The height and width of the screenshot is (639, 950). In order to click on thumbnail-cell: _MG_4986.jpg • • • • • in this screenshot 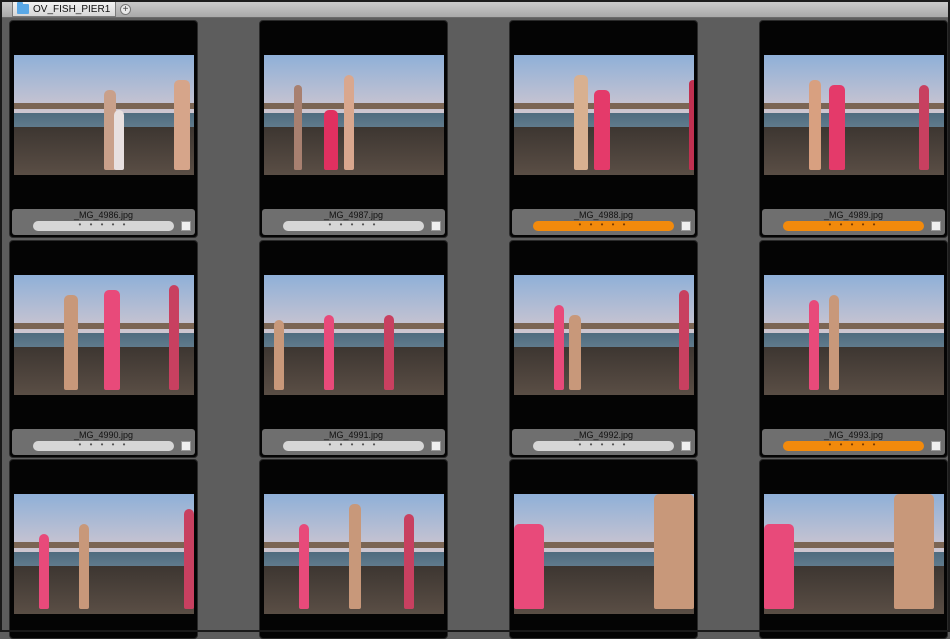, I will do `click(103, 129)`.